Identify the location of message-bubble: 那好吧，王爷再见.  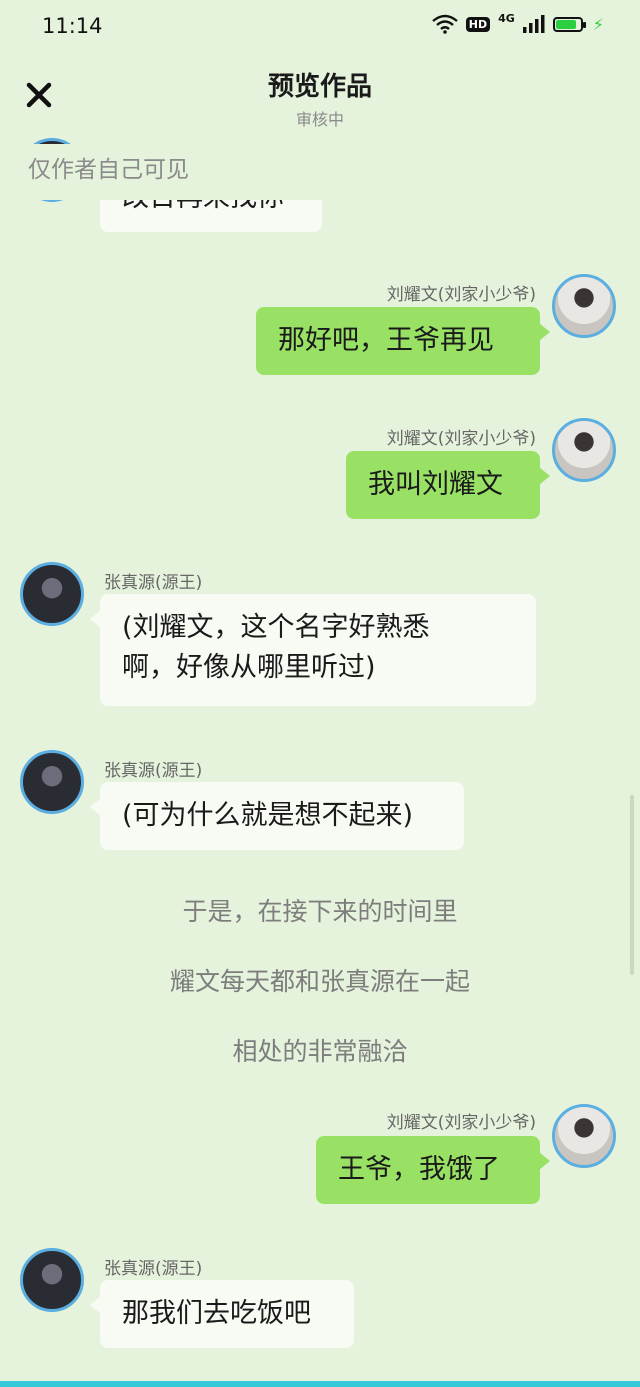
(403, 341).